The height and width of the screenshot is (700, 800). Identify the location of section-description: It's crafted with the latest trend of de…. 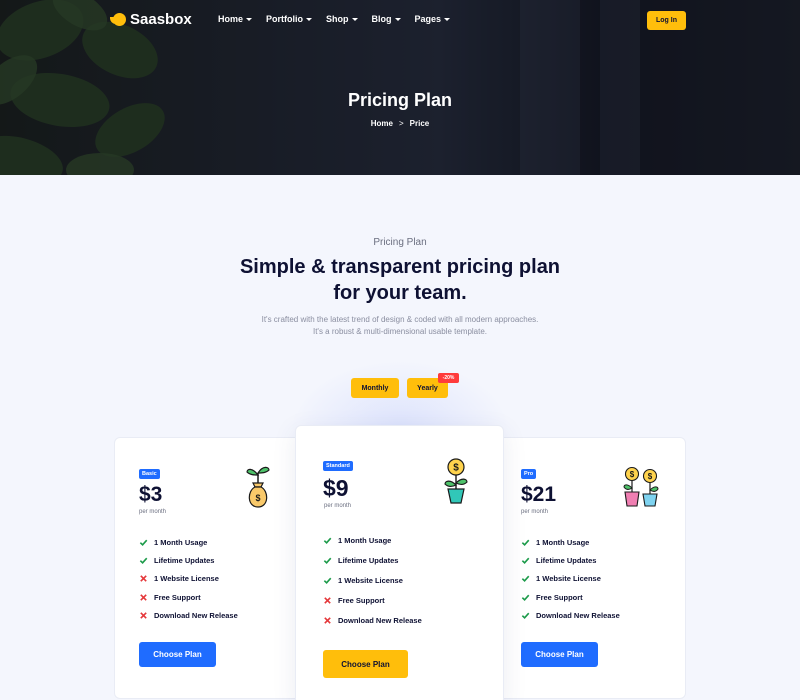
(400, 326).